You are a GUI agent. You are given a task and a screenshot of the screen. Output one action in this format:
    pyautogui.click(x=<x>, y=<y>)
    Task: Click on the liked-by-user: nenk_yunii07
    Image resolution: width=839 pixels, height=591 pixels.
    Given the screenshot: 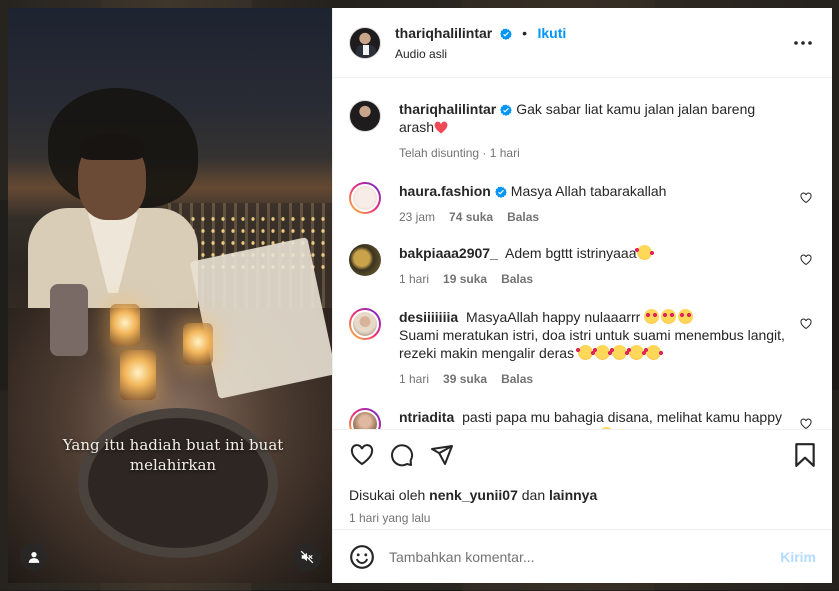 What is the action you would take?
    pyautogui.click(x=473, y=495)
    